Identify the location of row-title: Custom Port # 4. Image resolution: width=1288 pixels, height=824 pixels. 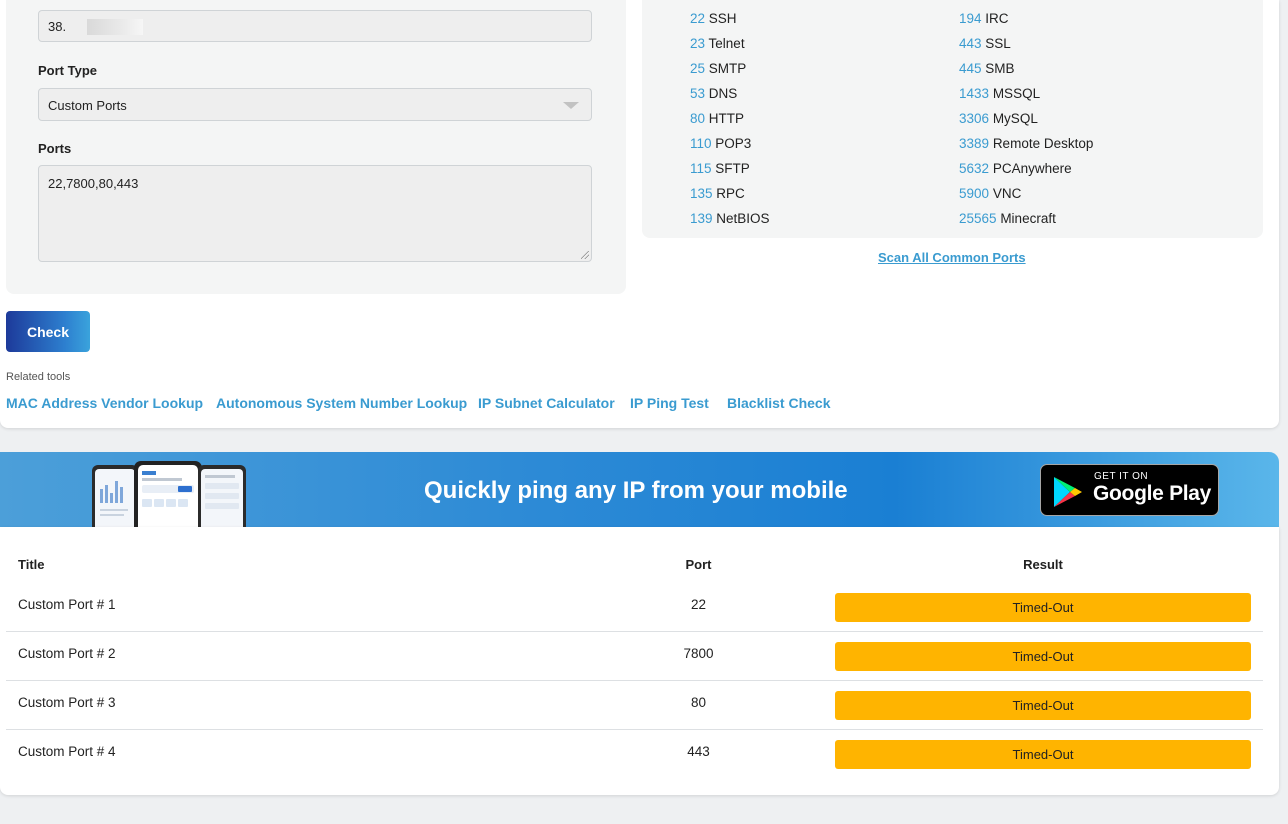
(67, 751).